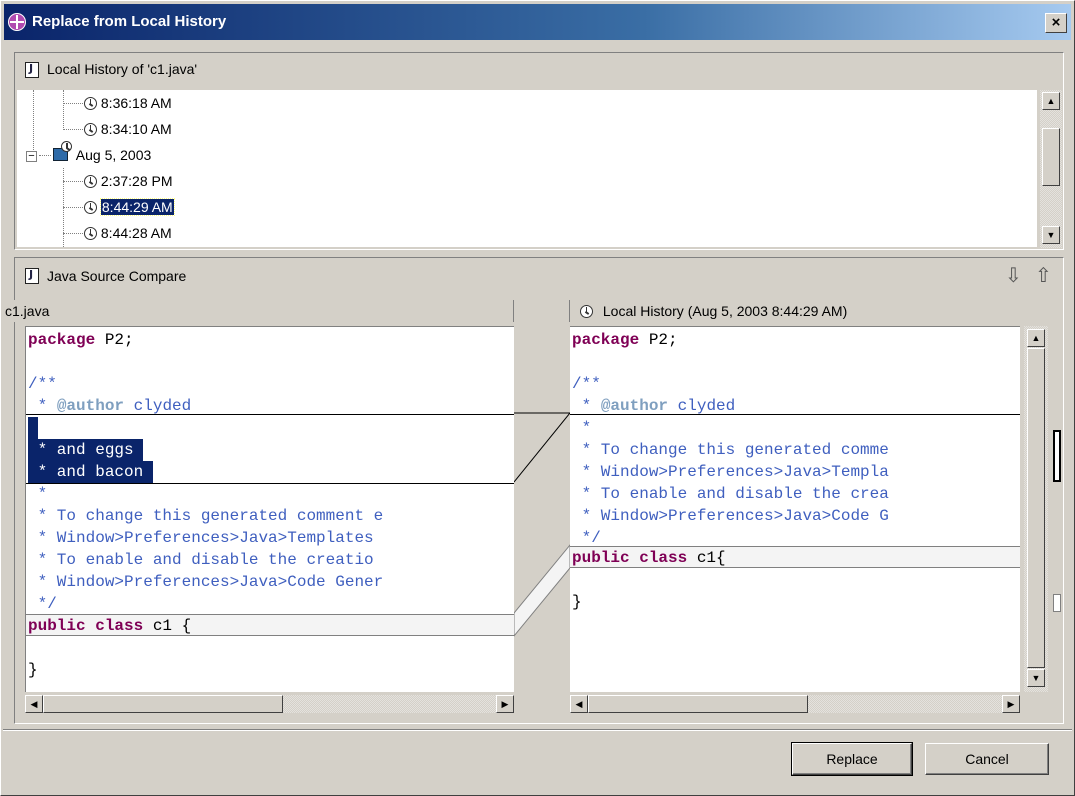  I want to click on compare-header-label: Java Source Compare, so click(117, 276).